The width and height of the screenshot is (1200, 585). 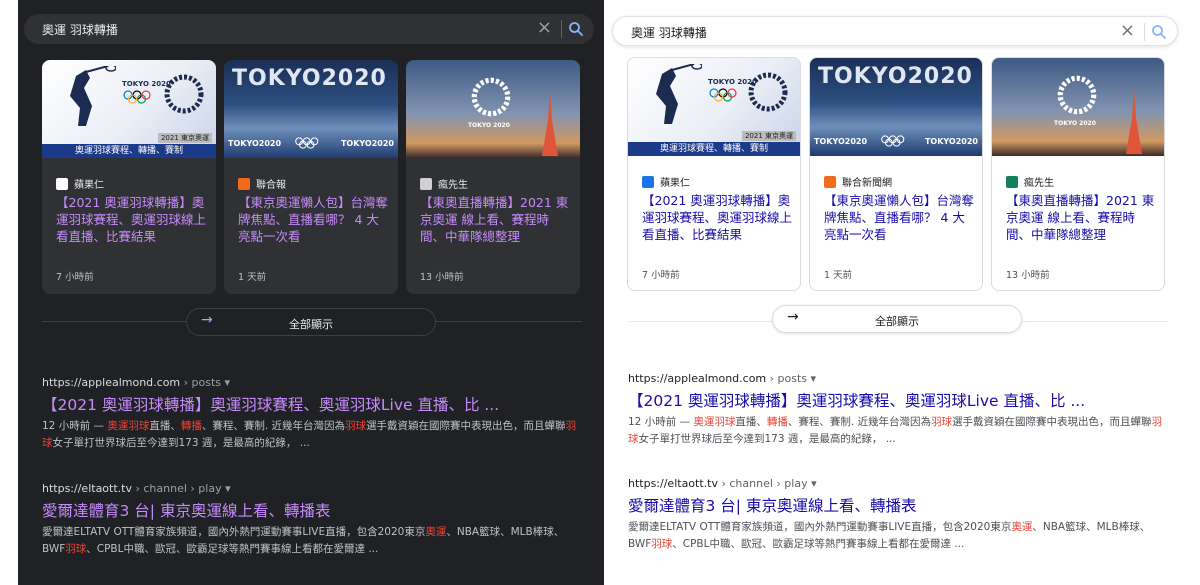 I want to click on olympic-rings-icon, so click(x=723, y=95).